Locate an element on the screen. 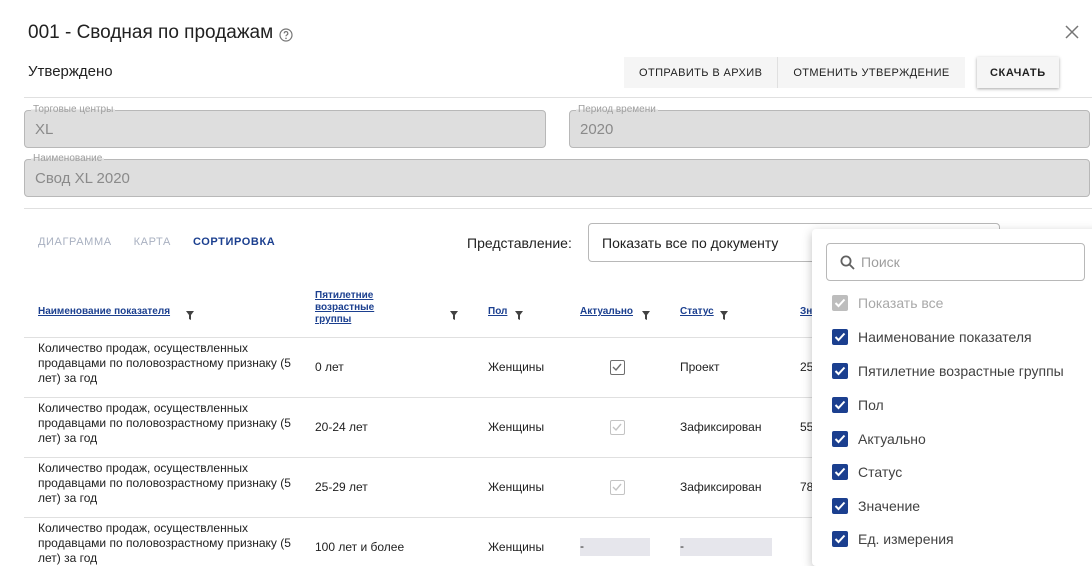  option-label: Статус is located at coordinates (880, 472).